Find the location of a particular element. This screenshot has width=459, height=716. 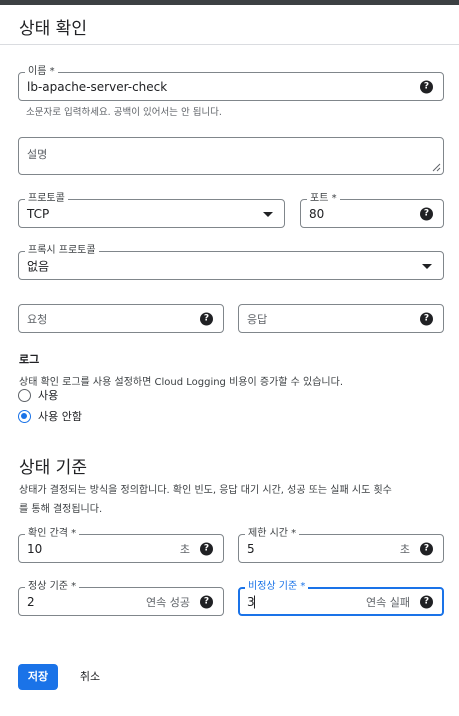

healthy-threshold-field: 정상 기준 * 2 연속 성공 ? is located at coordinates (121, 598).